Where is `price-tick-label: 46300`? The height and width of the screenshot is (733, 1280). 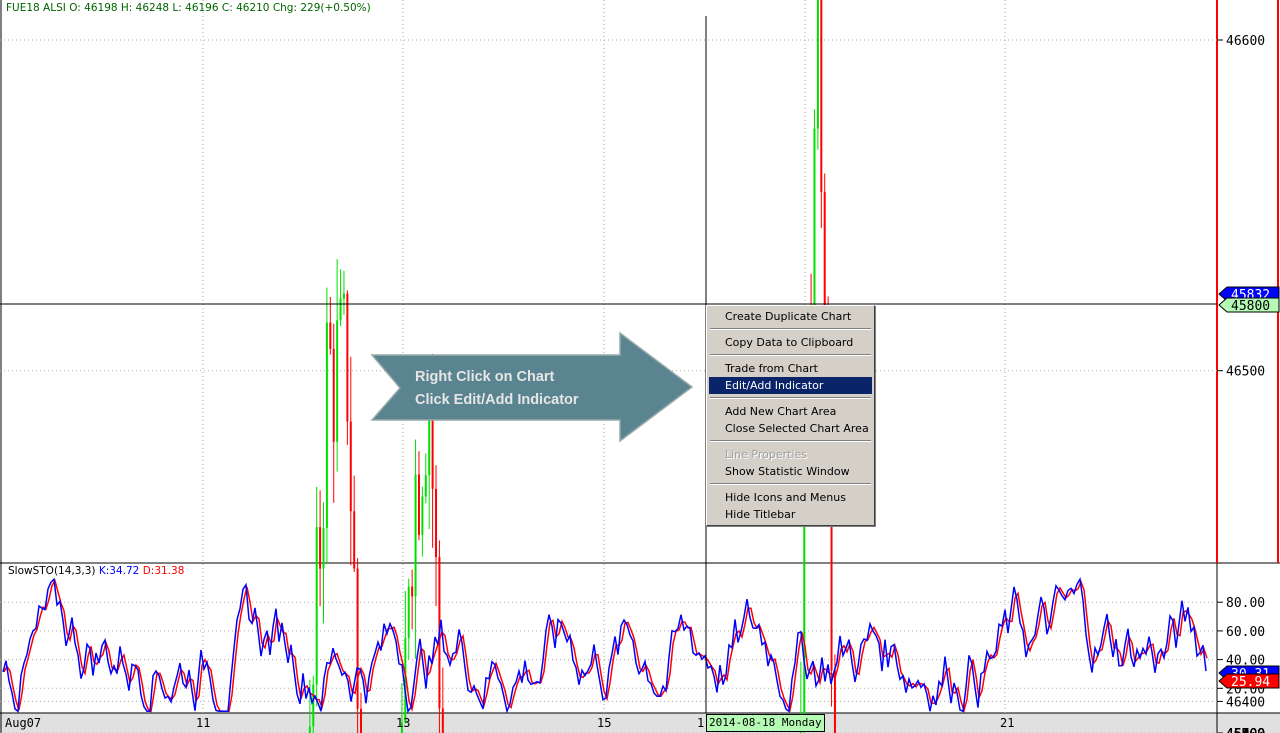 price-tick-label: 46300 is located at coordinates (1245, 730).